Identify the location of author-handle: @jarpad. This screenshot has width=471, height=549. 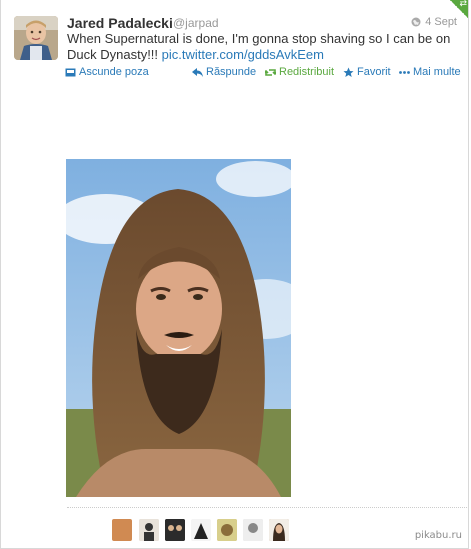
(196, 23).